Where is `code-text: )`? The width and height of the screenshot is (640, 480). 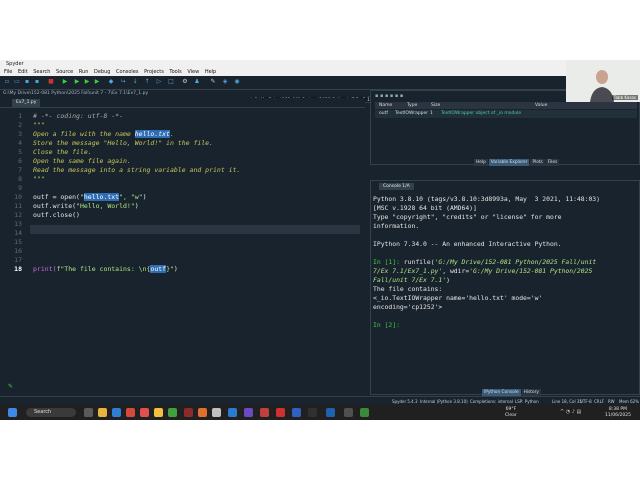
code-text: ) is located at coordinates (175, 269).